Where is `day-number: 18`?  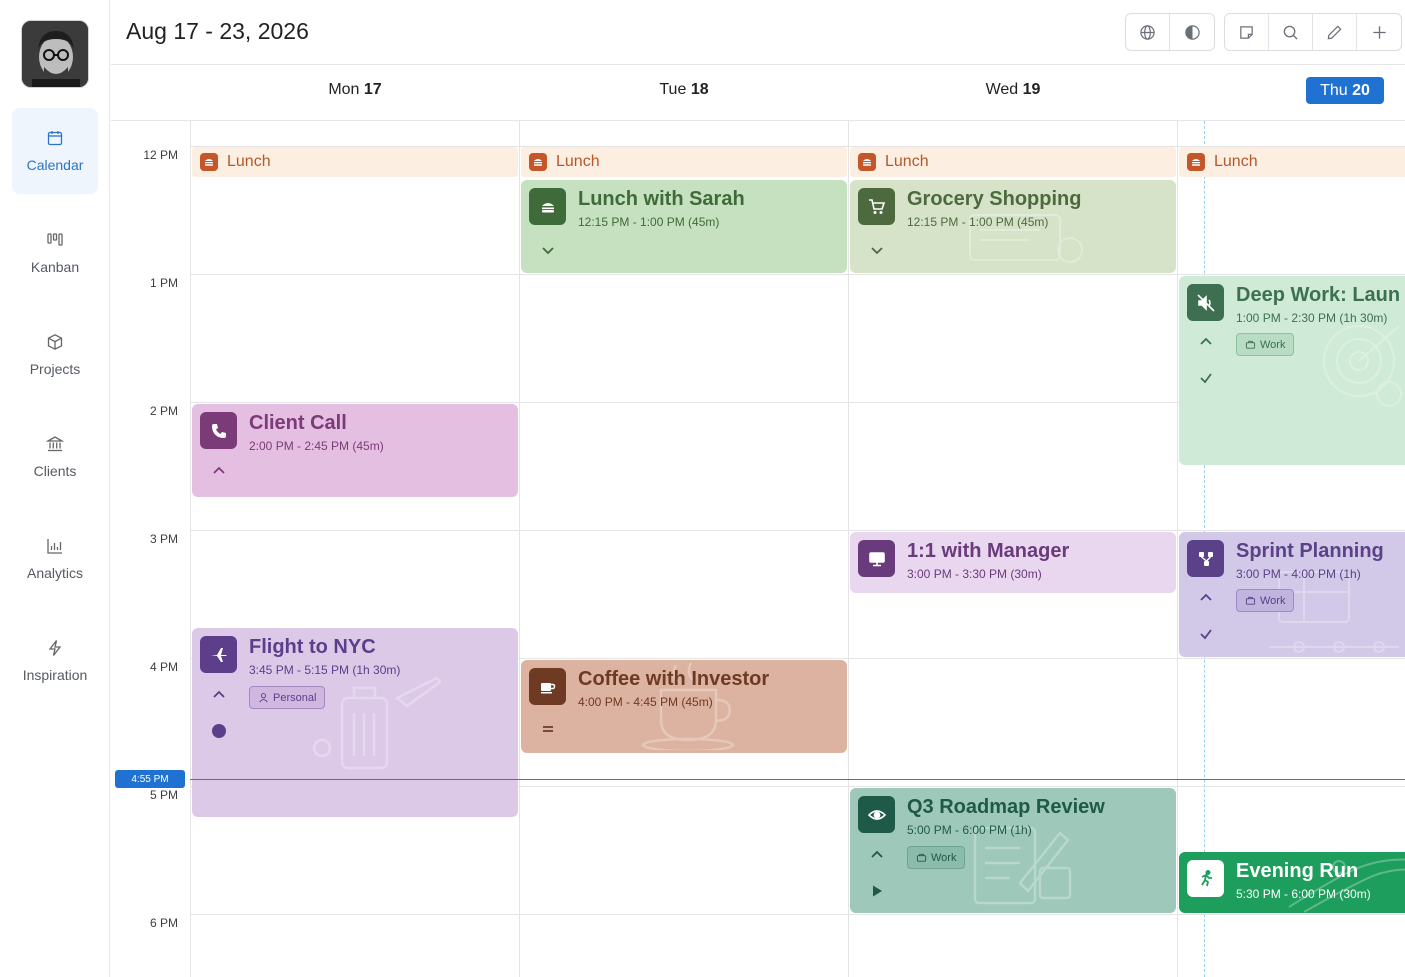
day-number: 18 is located at coordinates (699, 89).